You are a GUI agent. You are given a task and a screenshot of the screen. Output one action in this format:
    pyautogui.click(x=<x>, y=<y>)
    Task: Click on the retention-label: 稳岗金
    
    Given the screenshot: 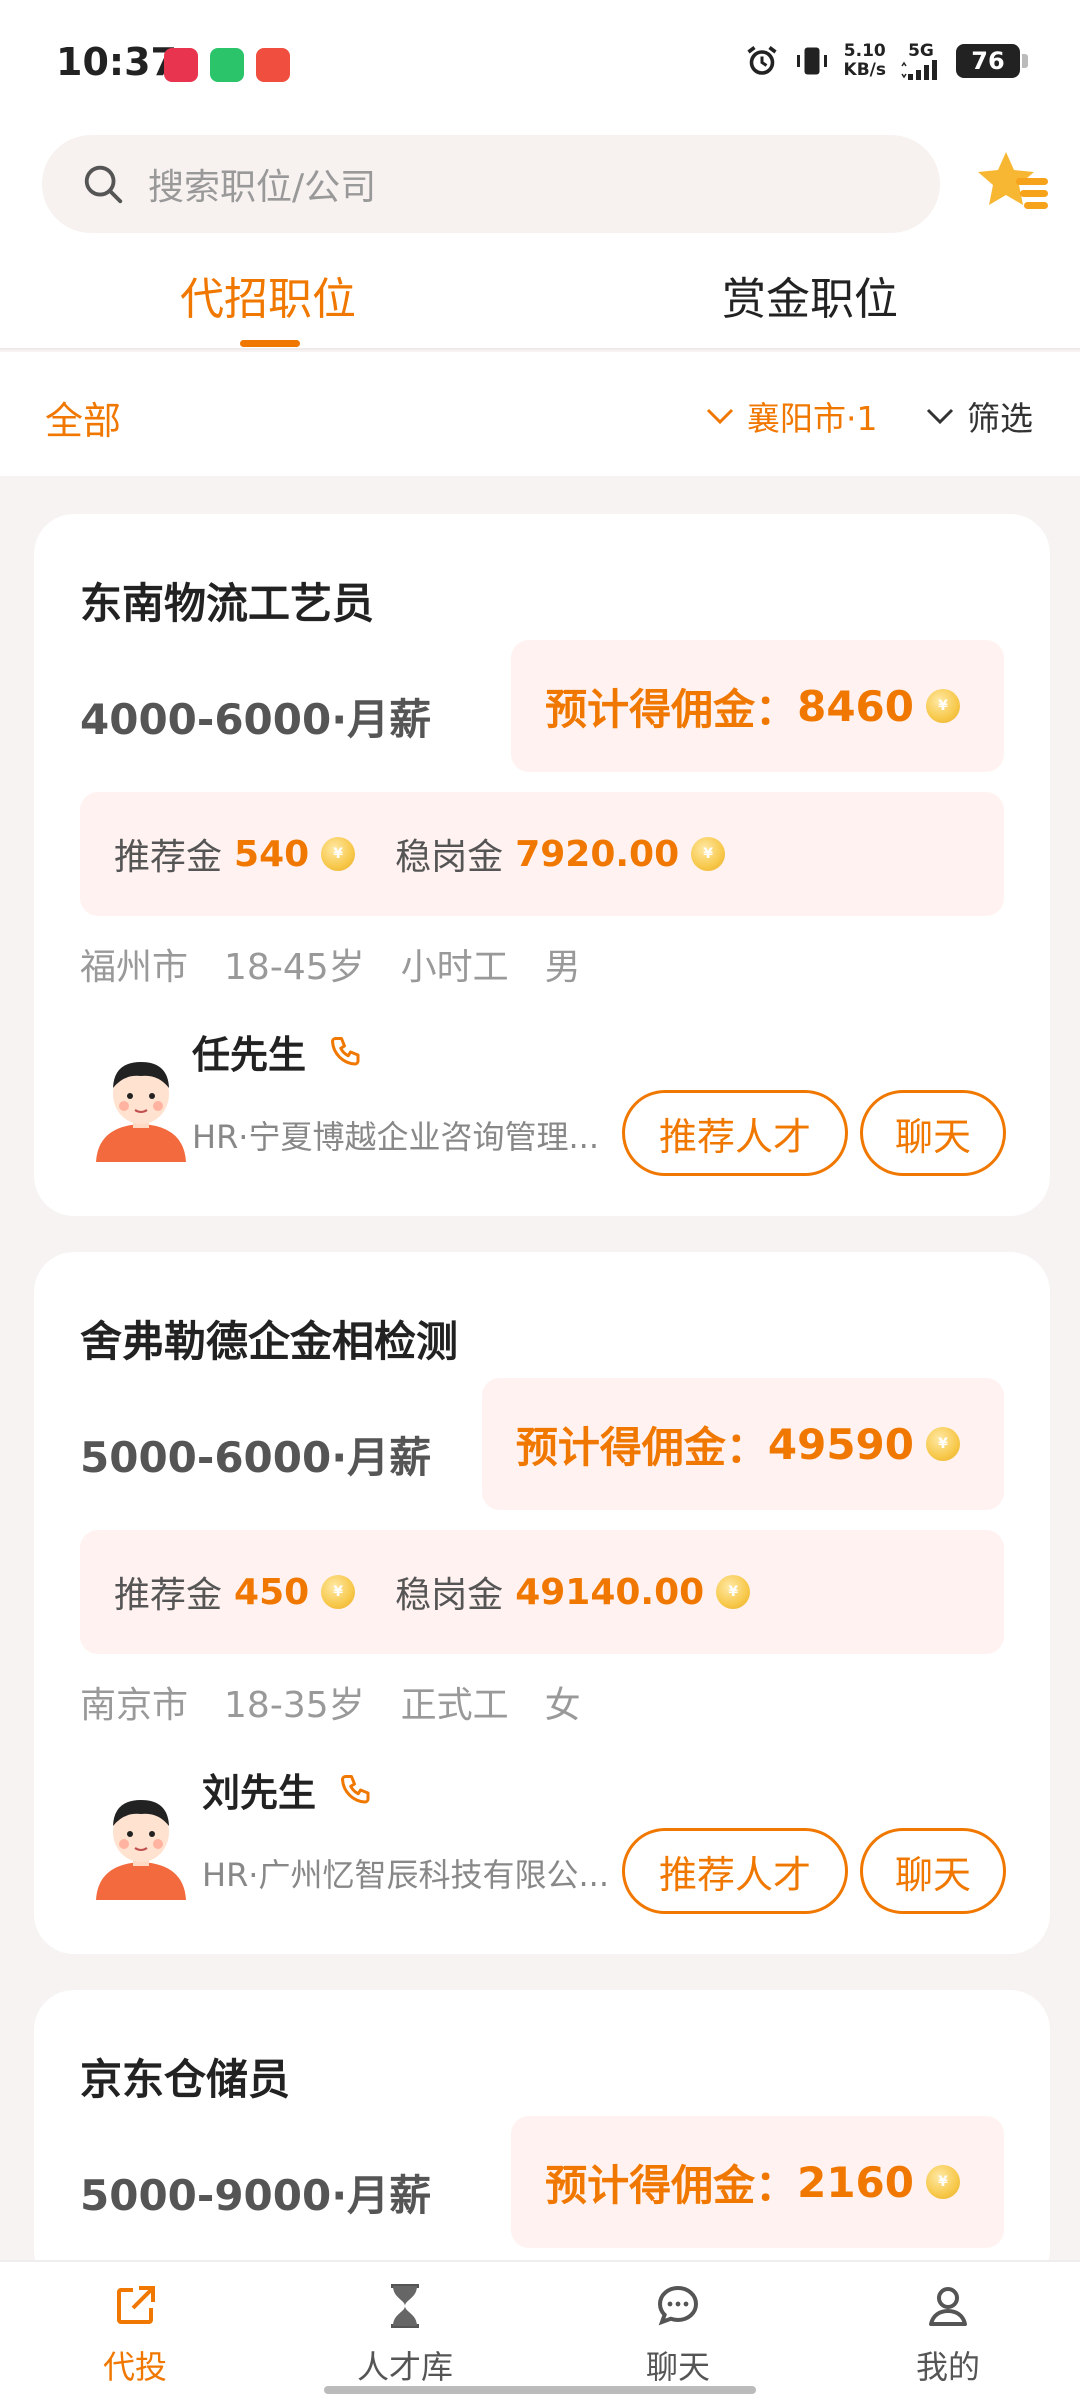 What is the action you would take?
    pyautogui.click(x=449, y=857)
    